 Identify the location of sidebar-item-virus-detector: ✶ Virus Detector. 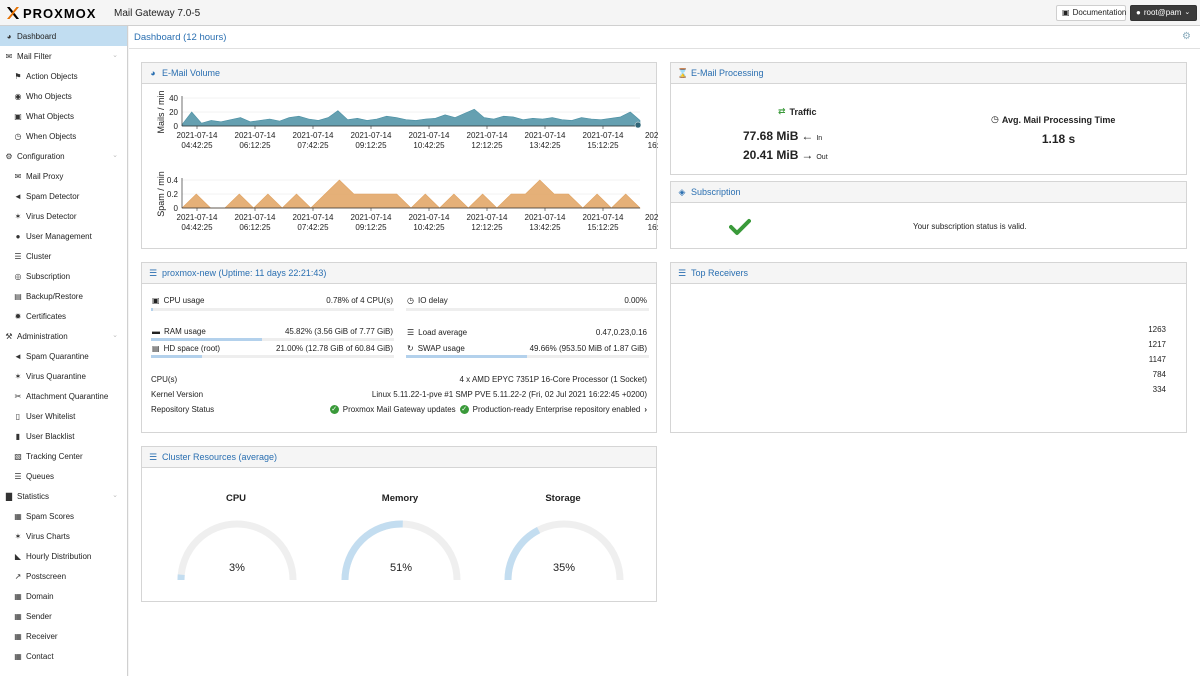
(63, 216).